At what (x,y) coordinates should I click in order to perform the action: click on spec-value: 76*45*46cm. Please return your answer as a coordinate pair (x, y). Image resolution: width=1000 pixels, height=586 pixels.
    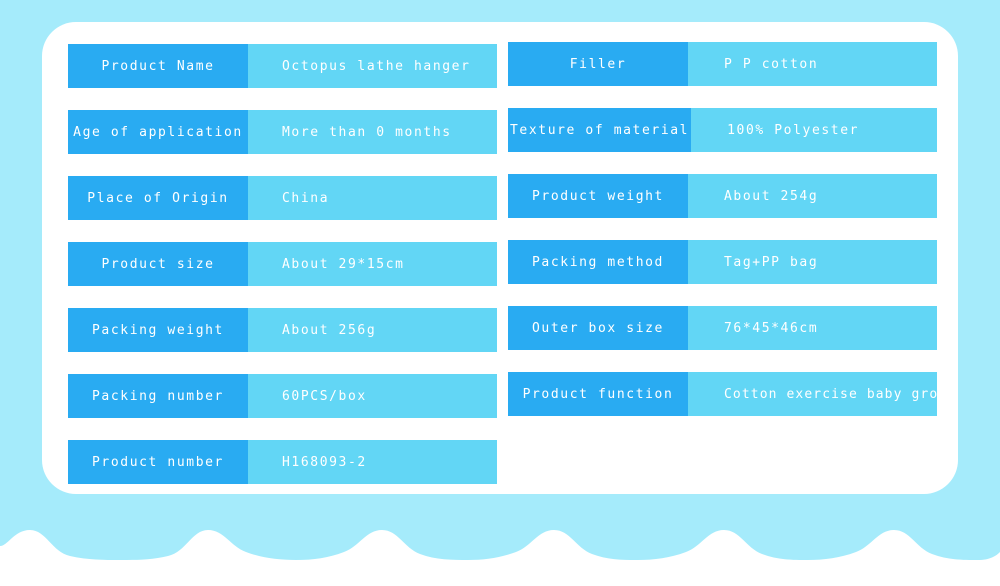
    Looking at the image, I should click on (812, 328).